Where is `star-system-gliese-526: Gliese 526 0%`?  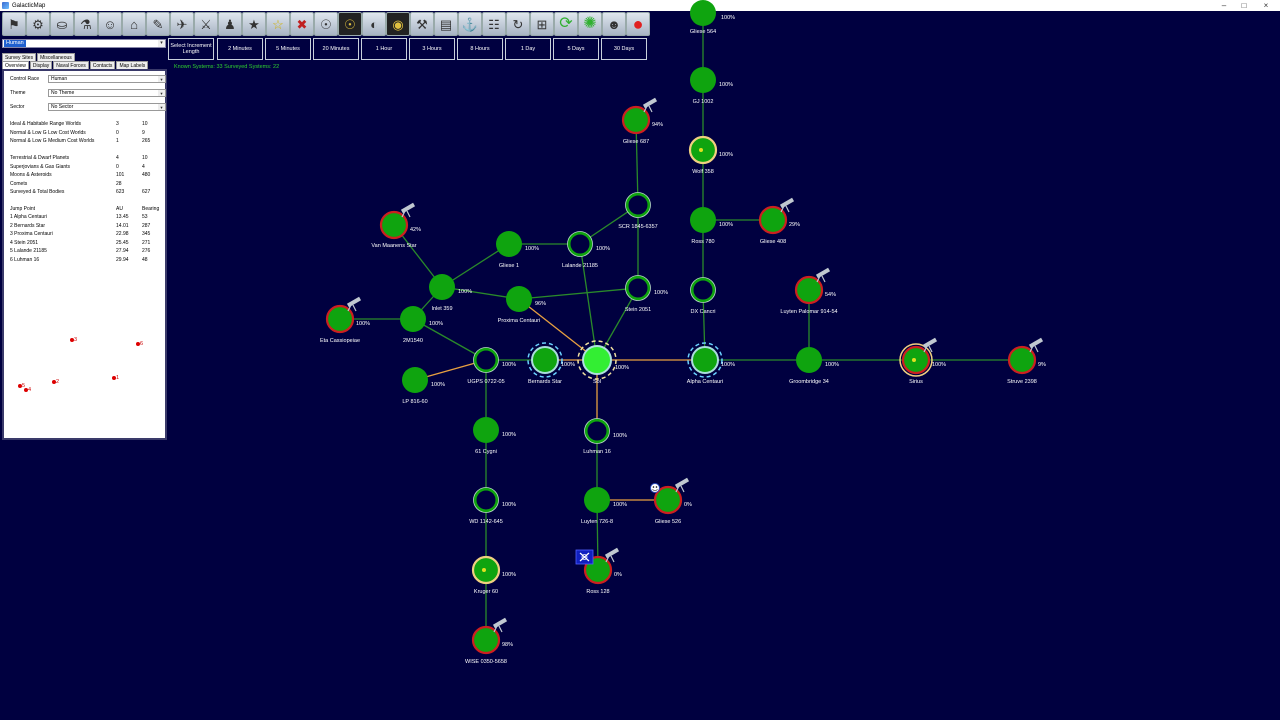
star-system-gliese-526: Gliese 526 0% is located at coordinates (672, 501).